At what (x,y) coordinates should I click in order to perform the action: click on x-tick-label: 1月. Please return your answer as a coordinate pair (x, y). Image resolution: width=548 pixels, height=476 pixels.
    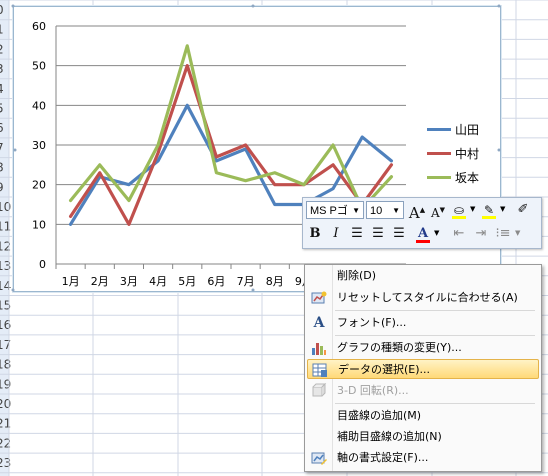
    Looking at the image, I should click on (71, 281).